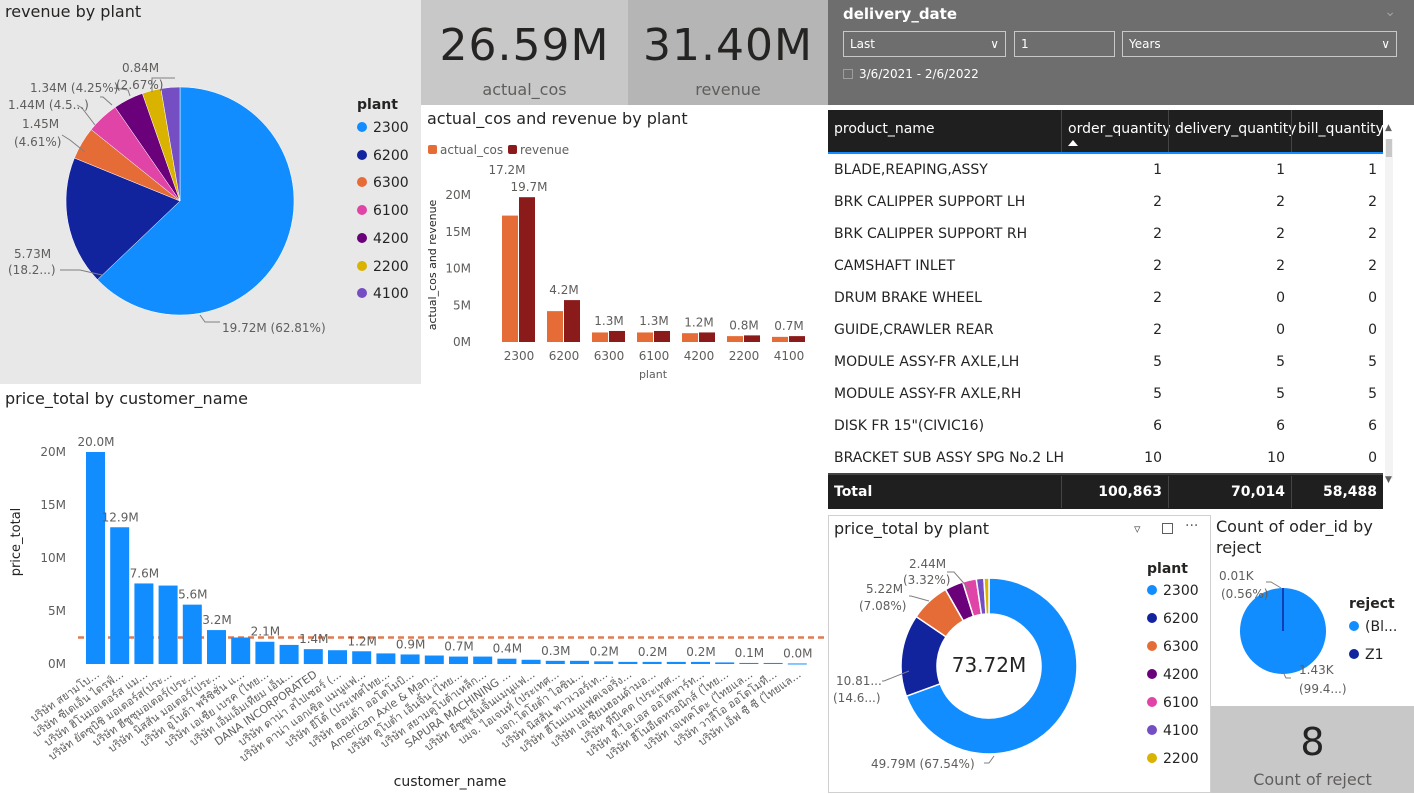  I want to click on donut-label-6300-a: 5.22M, so click(884, 589).